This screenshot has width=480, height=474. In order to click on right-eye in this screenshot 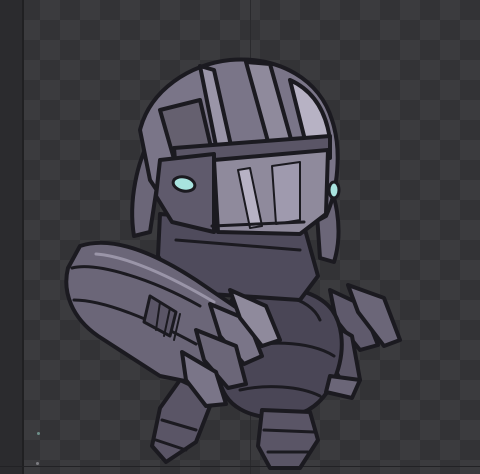, I will do `click(334, 190)`.